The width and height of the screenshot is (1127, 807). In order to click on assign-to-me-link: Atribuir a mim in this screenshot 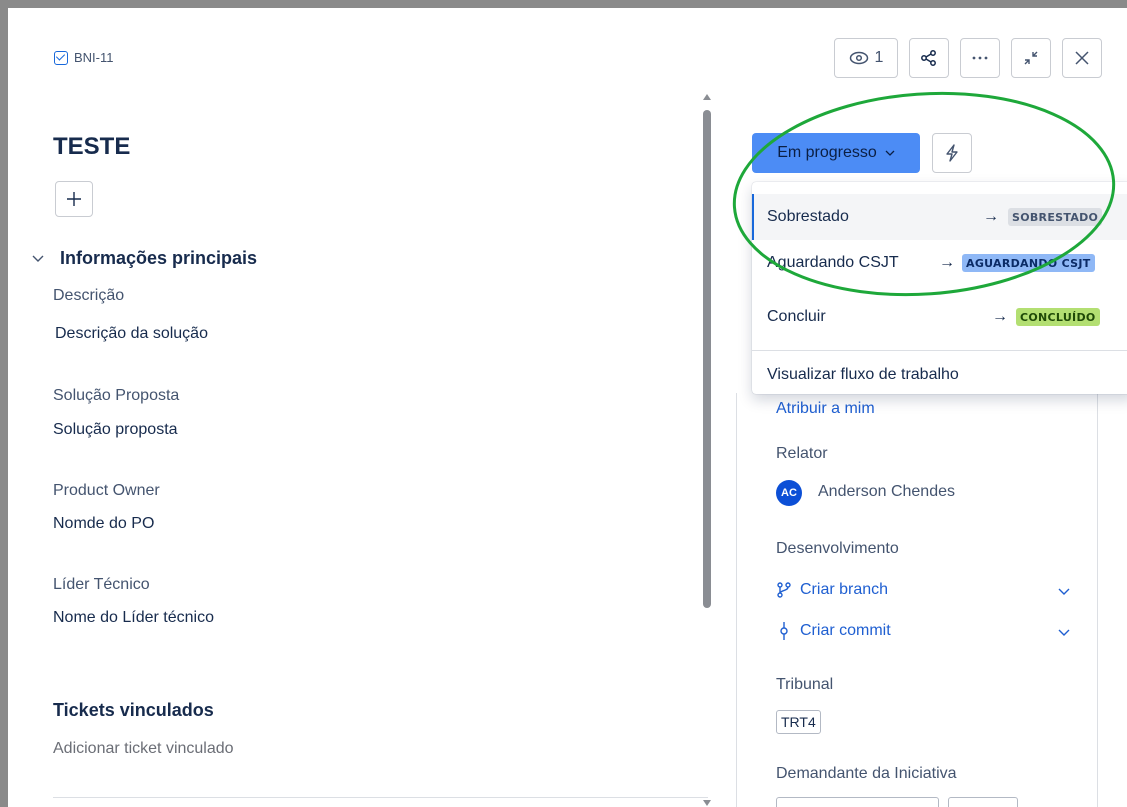, I will do `click(825, 409)`.